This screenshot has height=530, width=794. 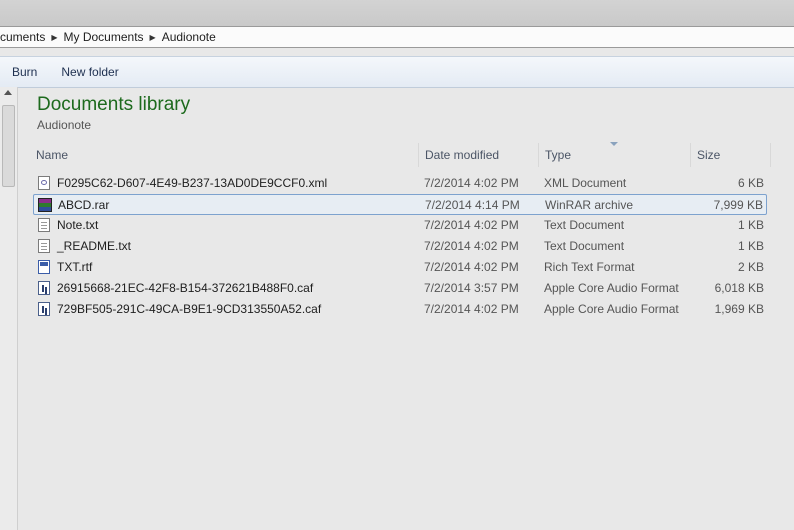 What do you see at coordinates (94, 246) in the screenshot?
I see `file-name: _README.txt` at bounding box center [94, 246].